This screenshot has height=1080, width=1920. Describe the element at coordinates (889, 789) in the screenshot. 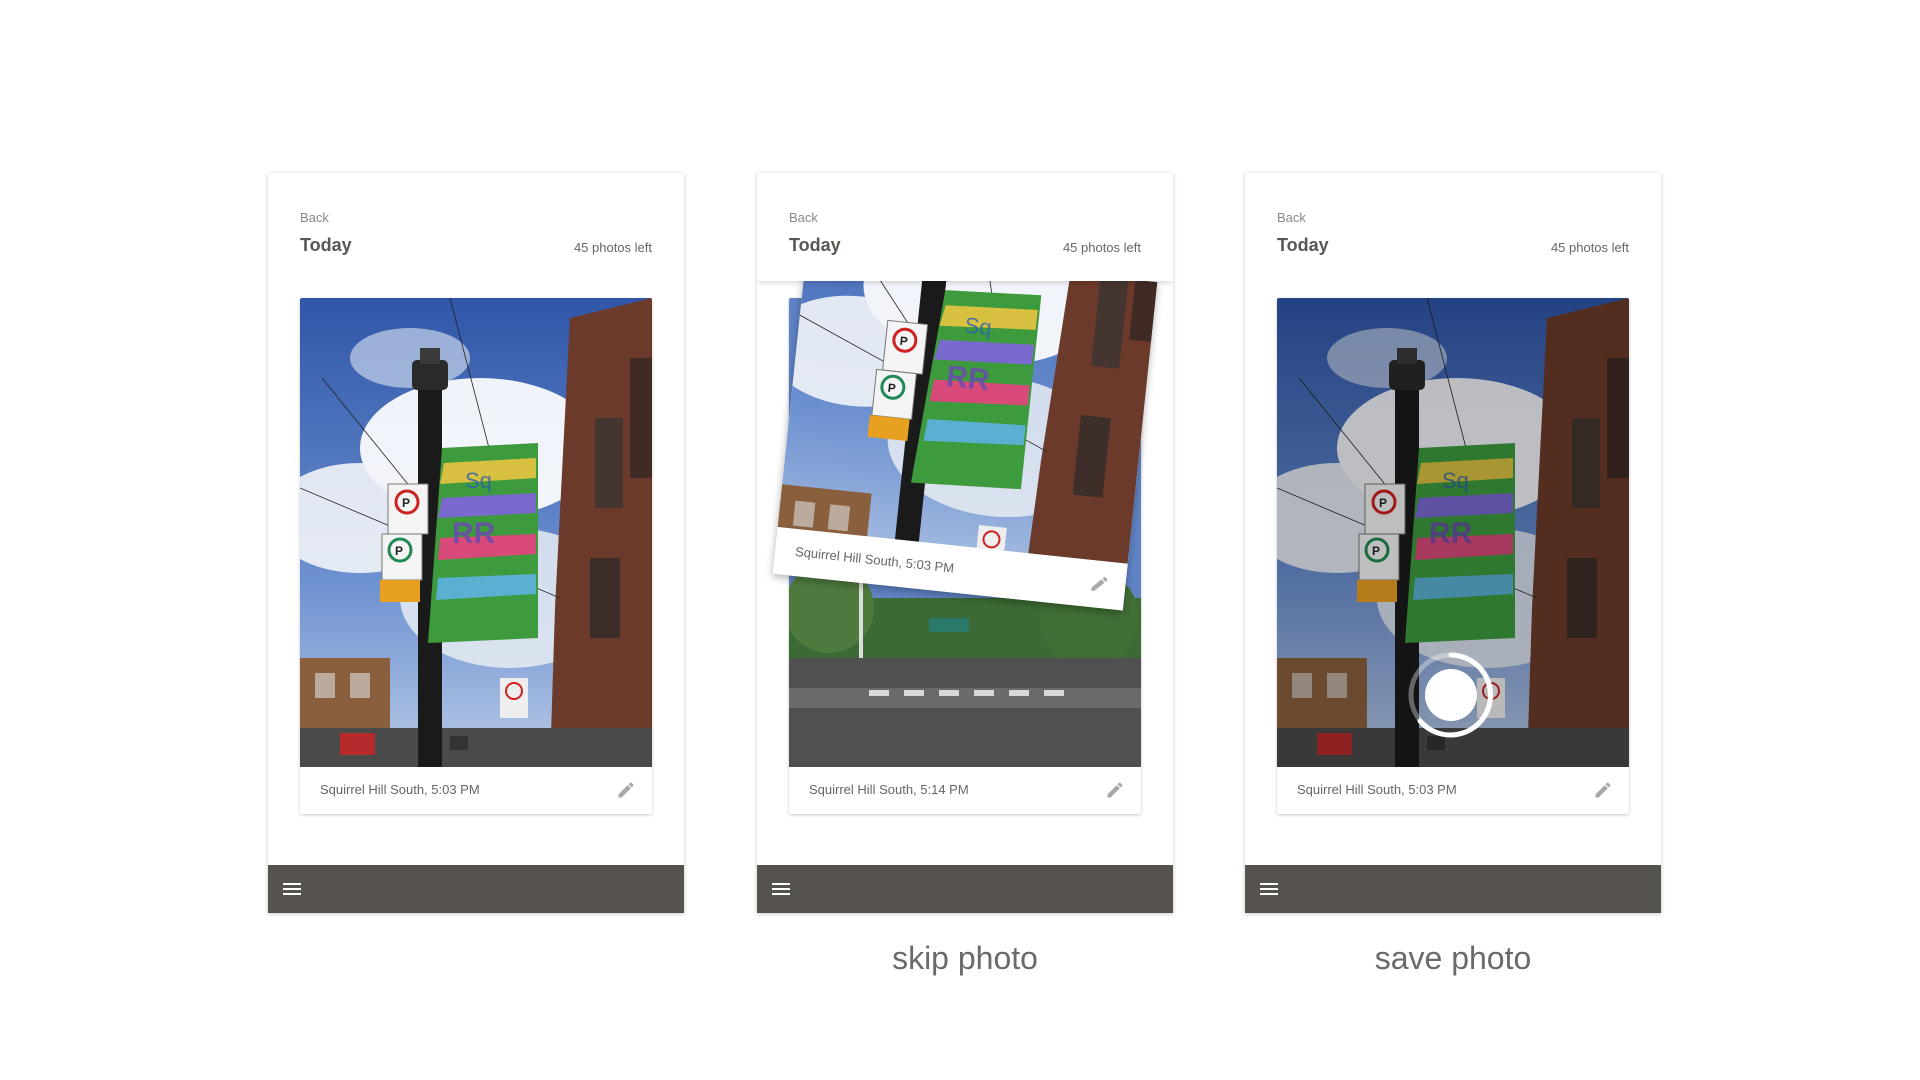

I see `photo-caption: Squirrel Hill South, 5:14 PM` at that location.